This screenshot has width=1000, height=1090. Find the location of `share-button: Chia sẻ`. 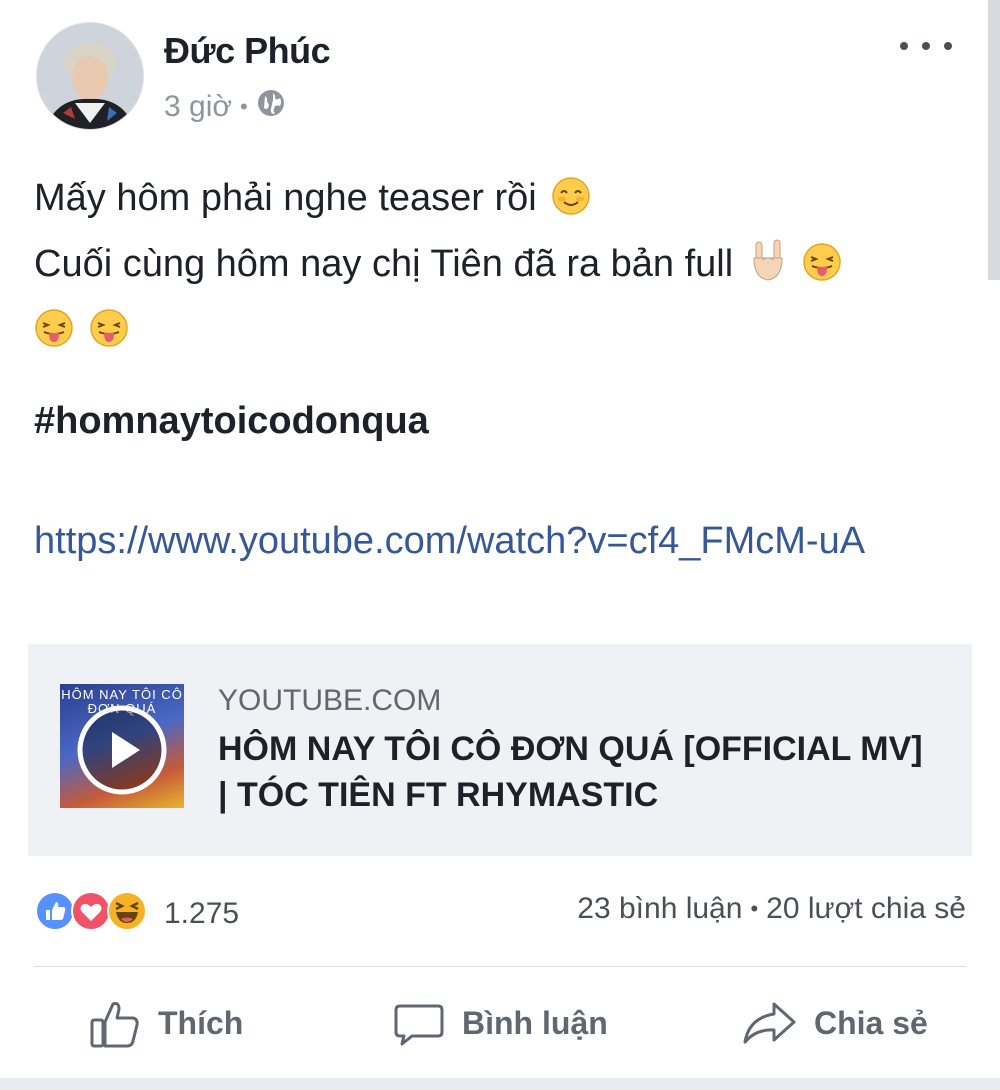

share-button: Chia sẻ is located at coordinates (834, 1023).